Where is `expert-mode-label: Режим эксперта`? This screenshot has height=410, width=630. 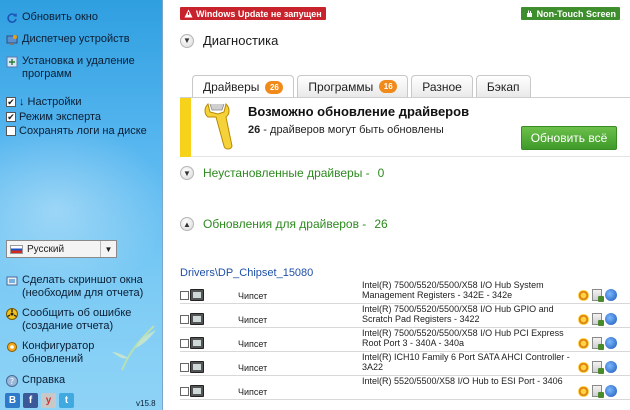
expert-mode-label: Режим эксперта is located at coordinates (60, 117).